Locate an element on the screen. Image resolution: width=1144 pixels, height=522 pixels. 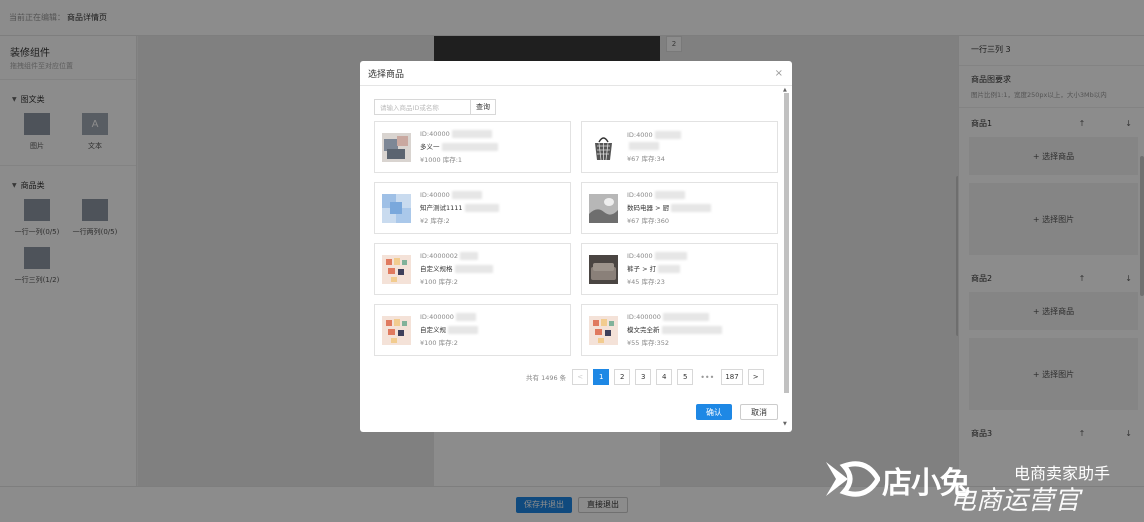
next-page-button: > is located at coordinates (755, 377).